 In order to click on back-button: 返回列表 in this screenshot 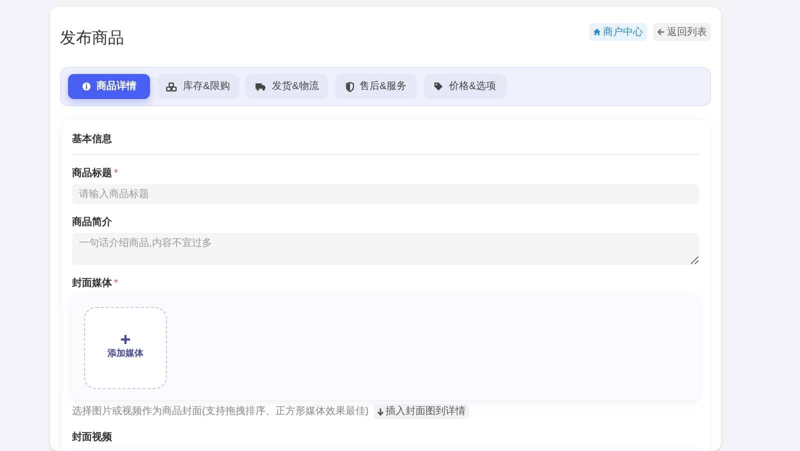, I will do `click(682, 32)`.